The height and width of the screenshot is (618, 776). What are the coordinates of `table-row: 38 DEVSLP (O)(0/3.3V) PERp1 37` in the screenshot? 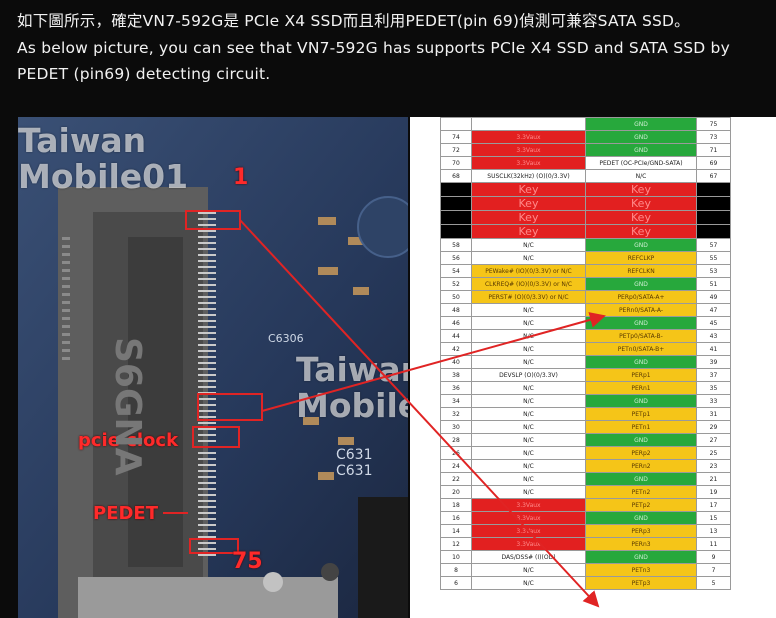 It's located at (585, 375).